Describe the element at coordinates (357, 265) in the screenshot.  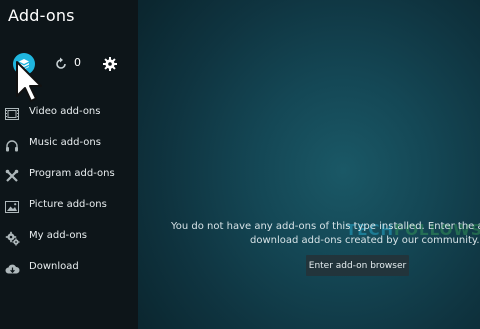
I see `enter-addon-browser-button: Enter add-on browser` at that location.